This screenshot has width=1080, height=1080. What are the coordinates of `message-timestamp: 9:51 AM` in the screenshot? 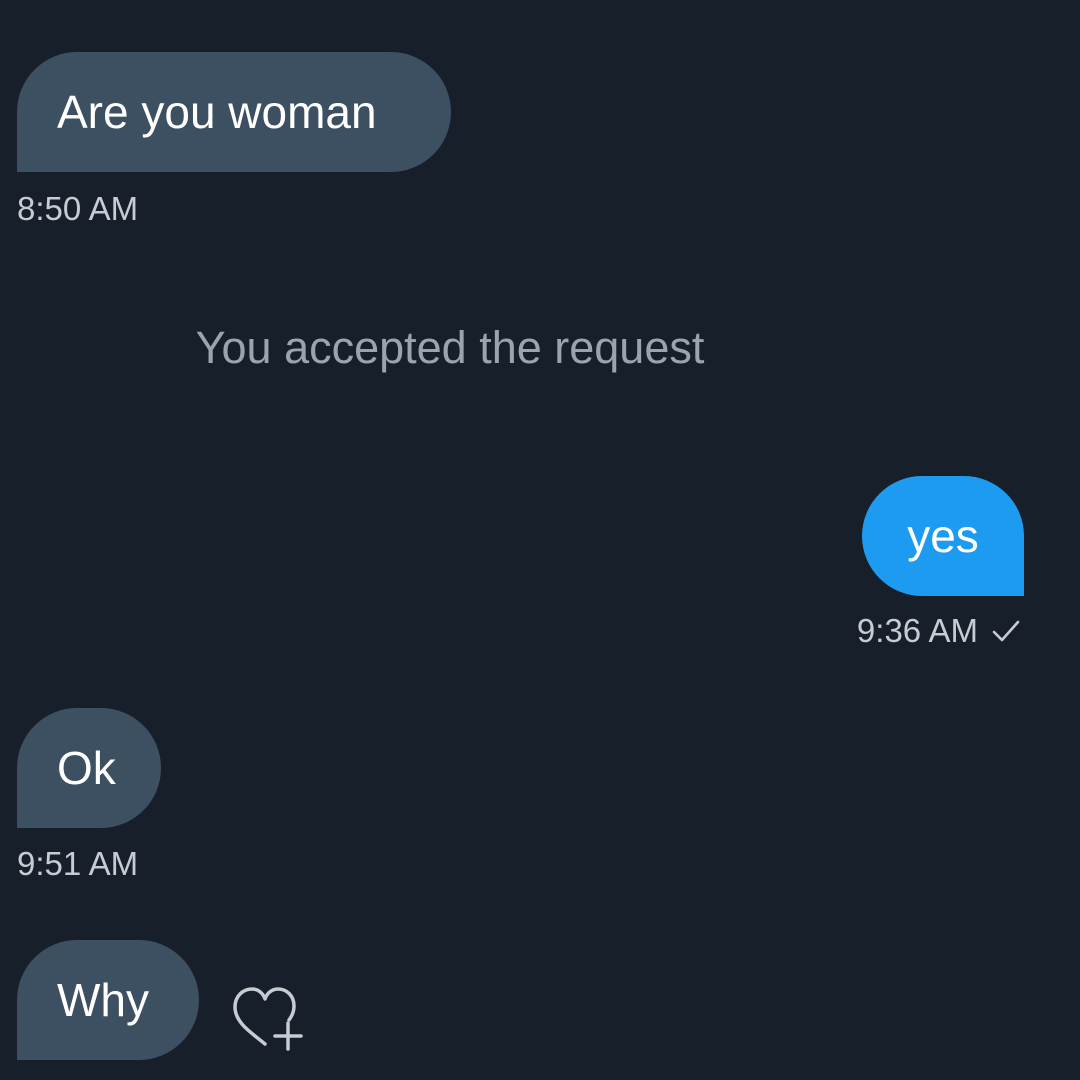 It's located at (78, 863).